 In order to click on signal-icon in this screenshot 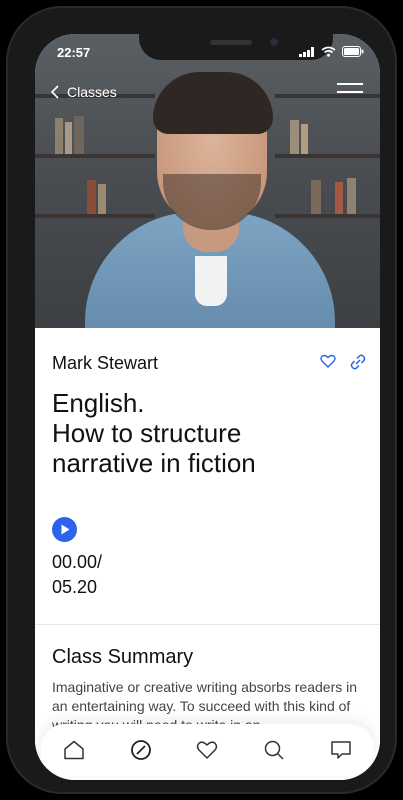, I will do `click(306, 51)`.